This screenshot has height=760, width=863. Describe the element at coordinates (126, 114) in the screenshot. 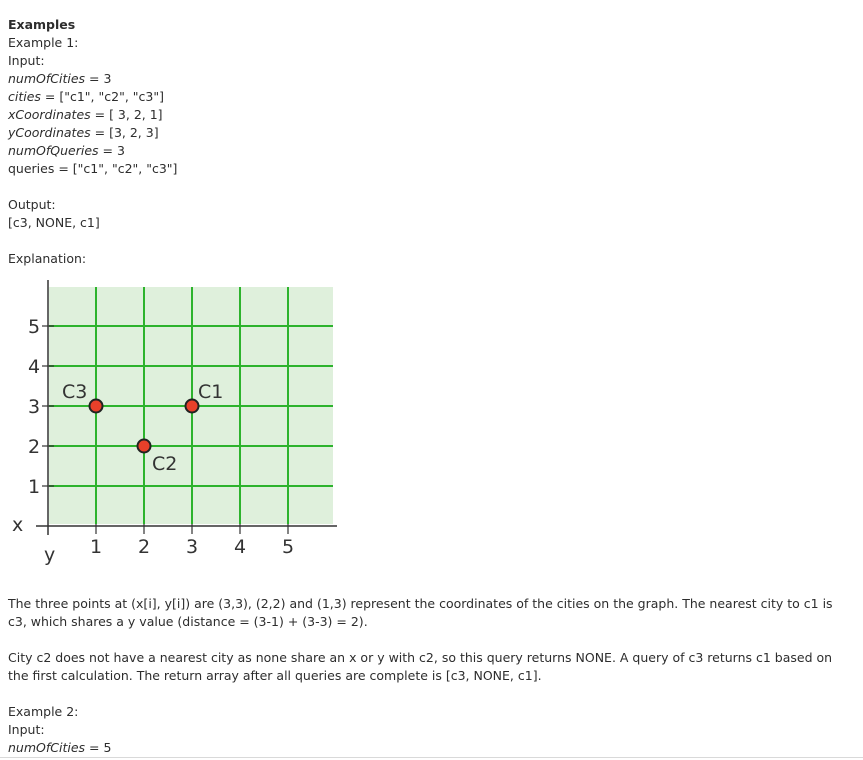

I see `input-value: = [ 3, 2, 1]` at that location.